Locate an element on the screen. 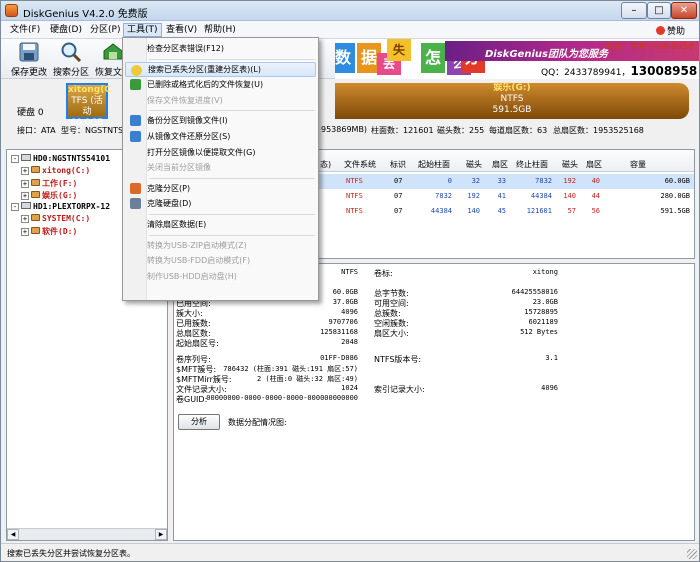  detail-value: 512 Bytes is located at coordinates (539, 332).